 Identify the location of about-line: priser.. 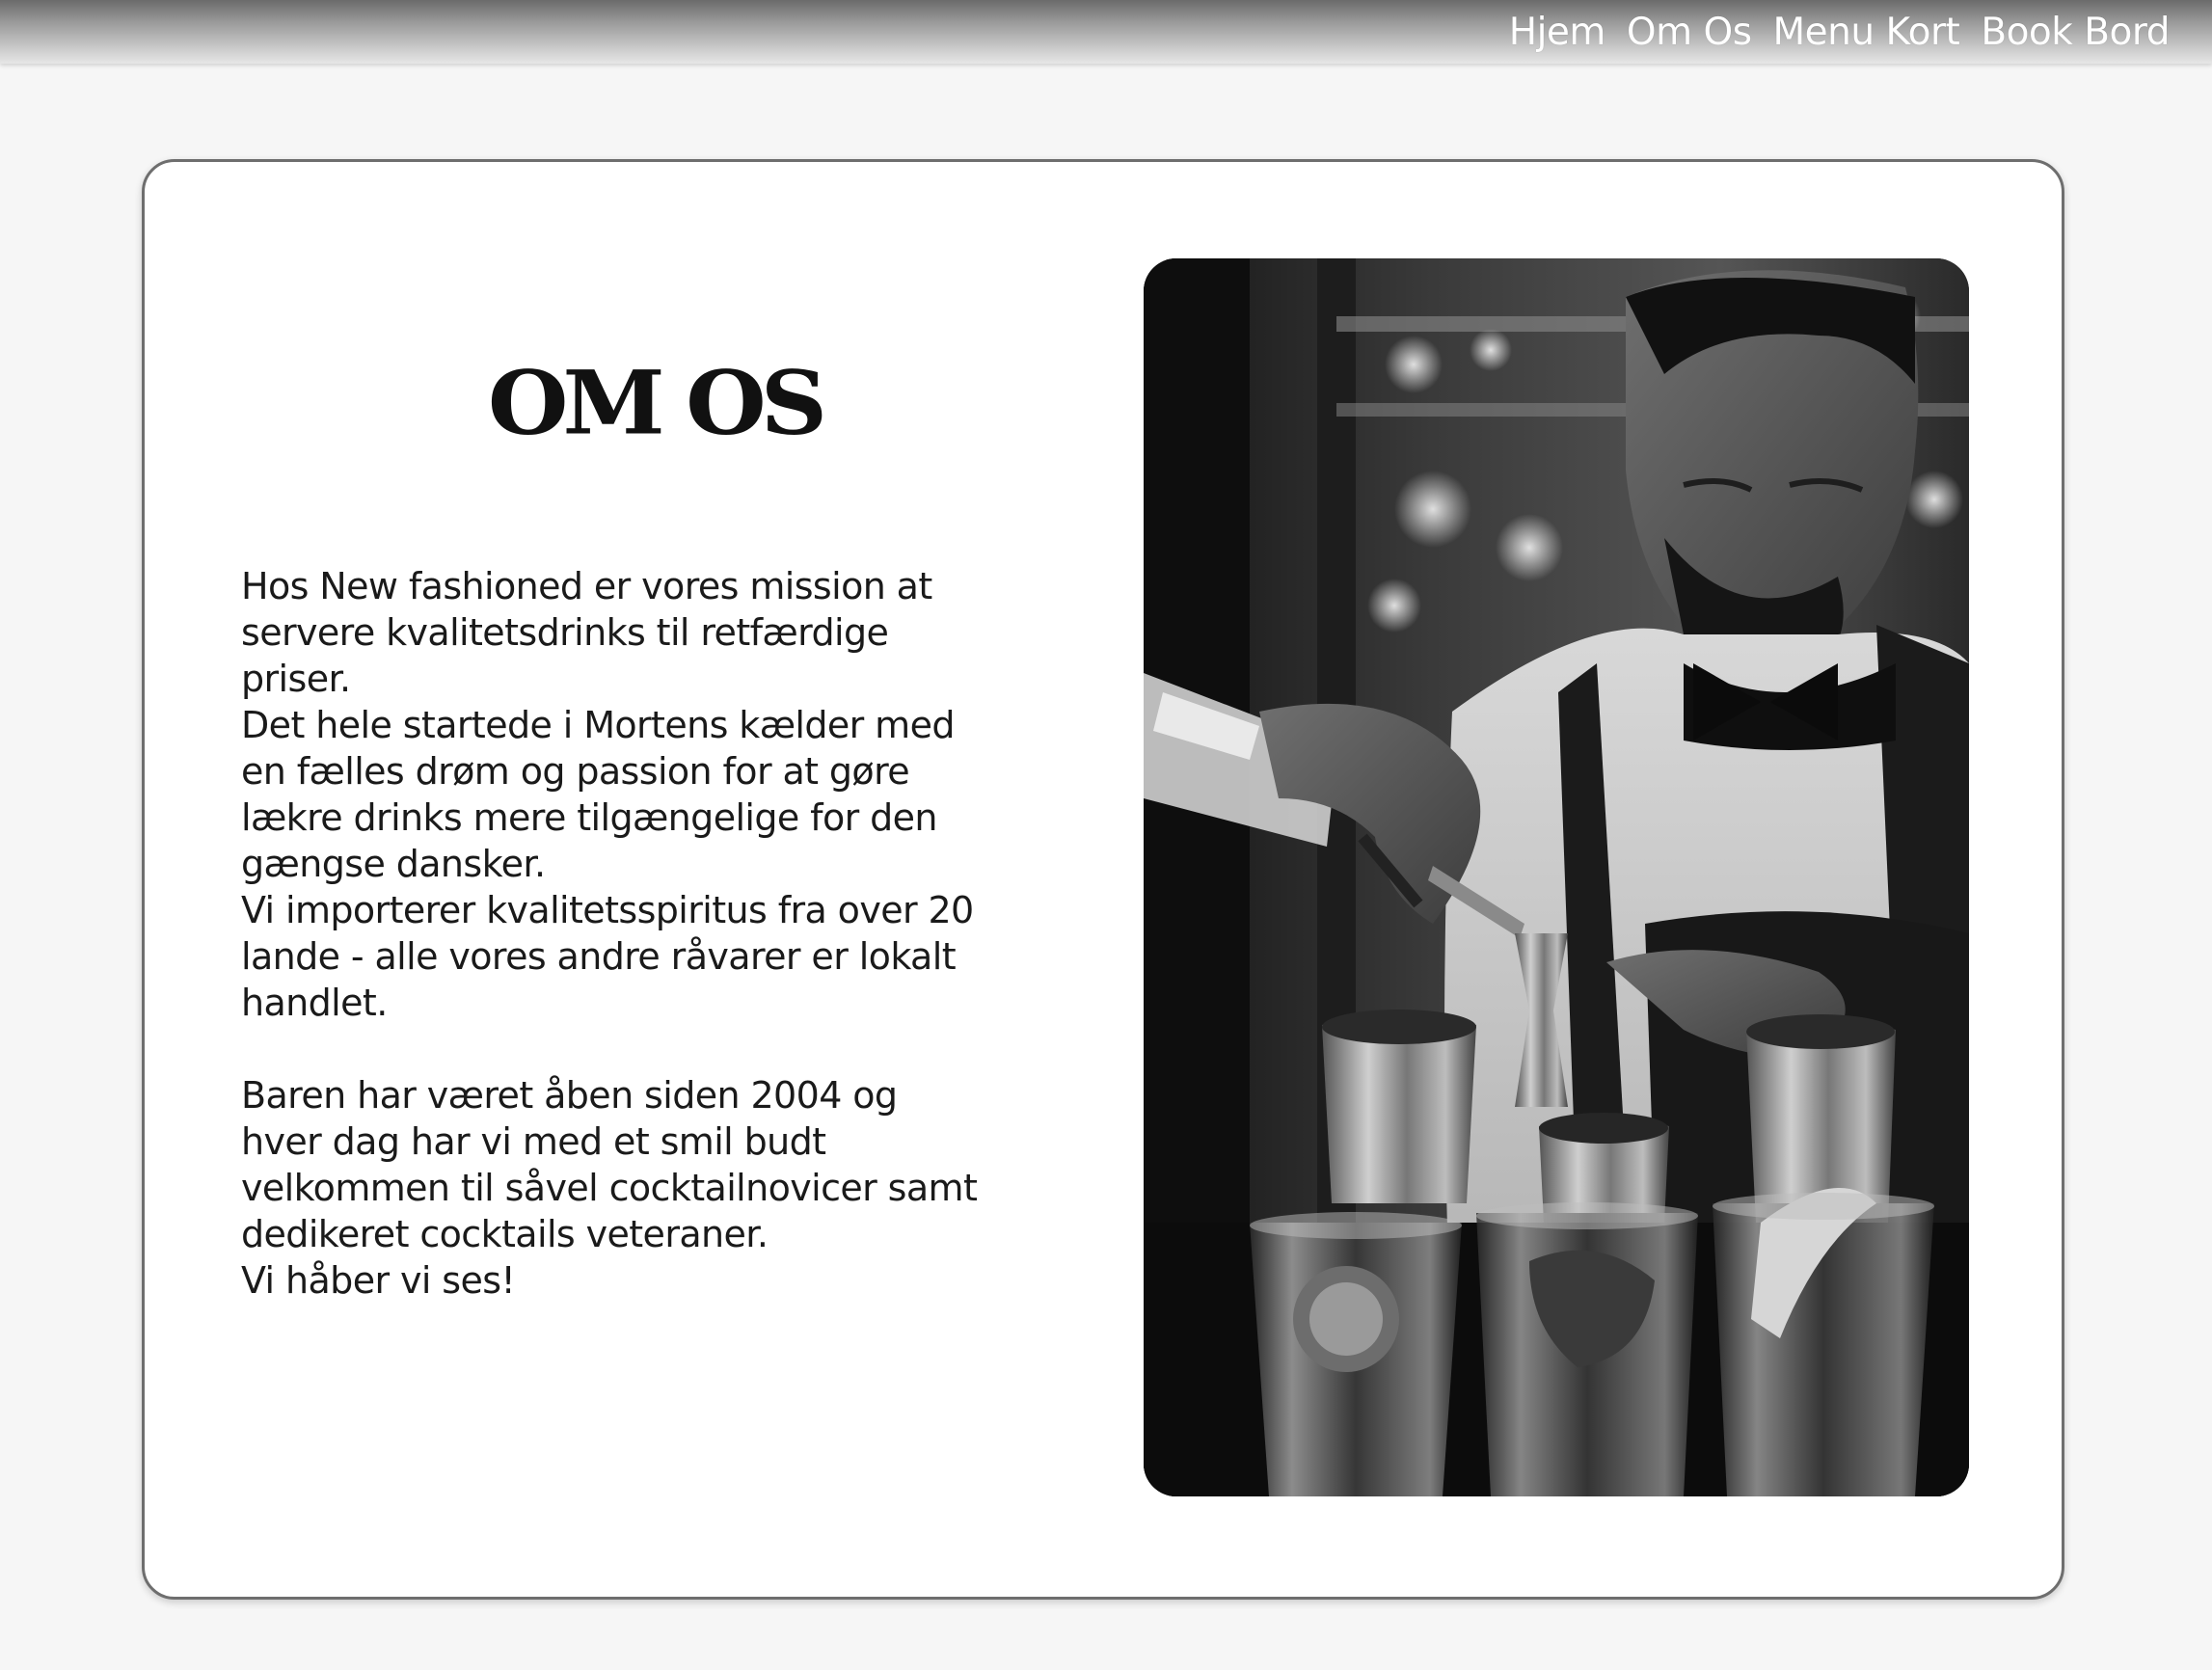
(296, 679).